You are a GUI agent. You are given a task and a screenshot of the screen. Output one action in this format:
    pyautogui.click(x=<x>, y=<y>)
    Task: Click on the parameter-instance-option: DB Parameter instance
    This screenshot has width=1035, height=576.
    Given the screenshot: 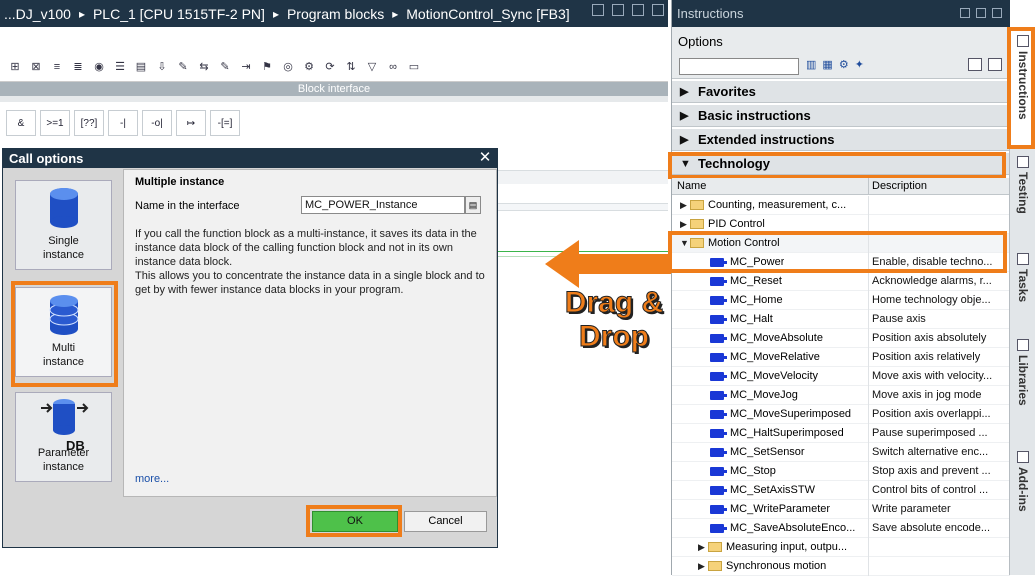 What is the action you would take?
    pyautogui.click(x=63, y=437)
    